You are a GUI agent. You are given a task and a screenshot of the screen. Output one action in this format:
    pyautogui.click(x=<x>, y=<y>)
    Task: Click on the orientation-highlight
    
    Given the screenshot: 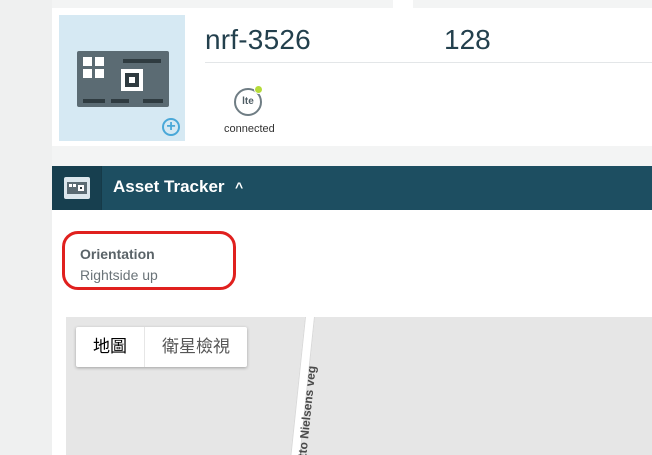 What is the action you would take?
    pyautogui.click(x=149, y=260)
    